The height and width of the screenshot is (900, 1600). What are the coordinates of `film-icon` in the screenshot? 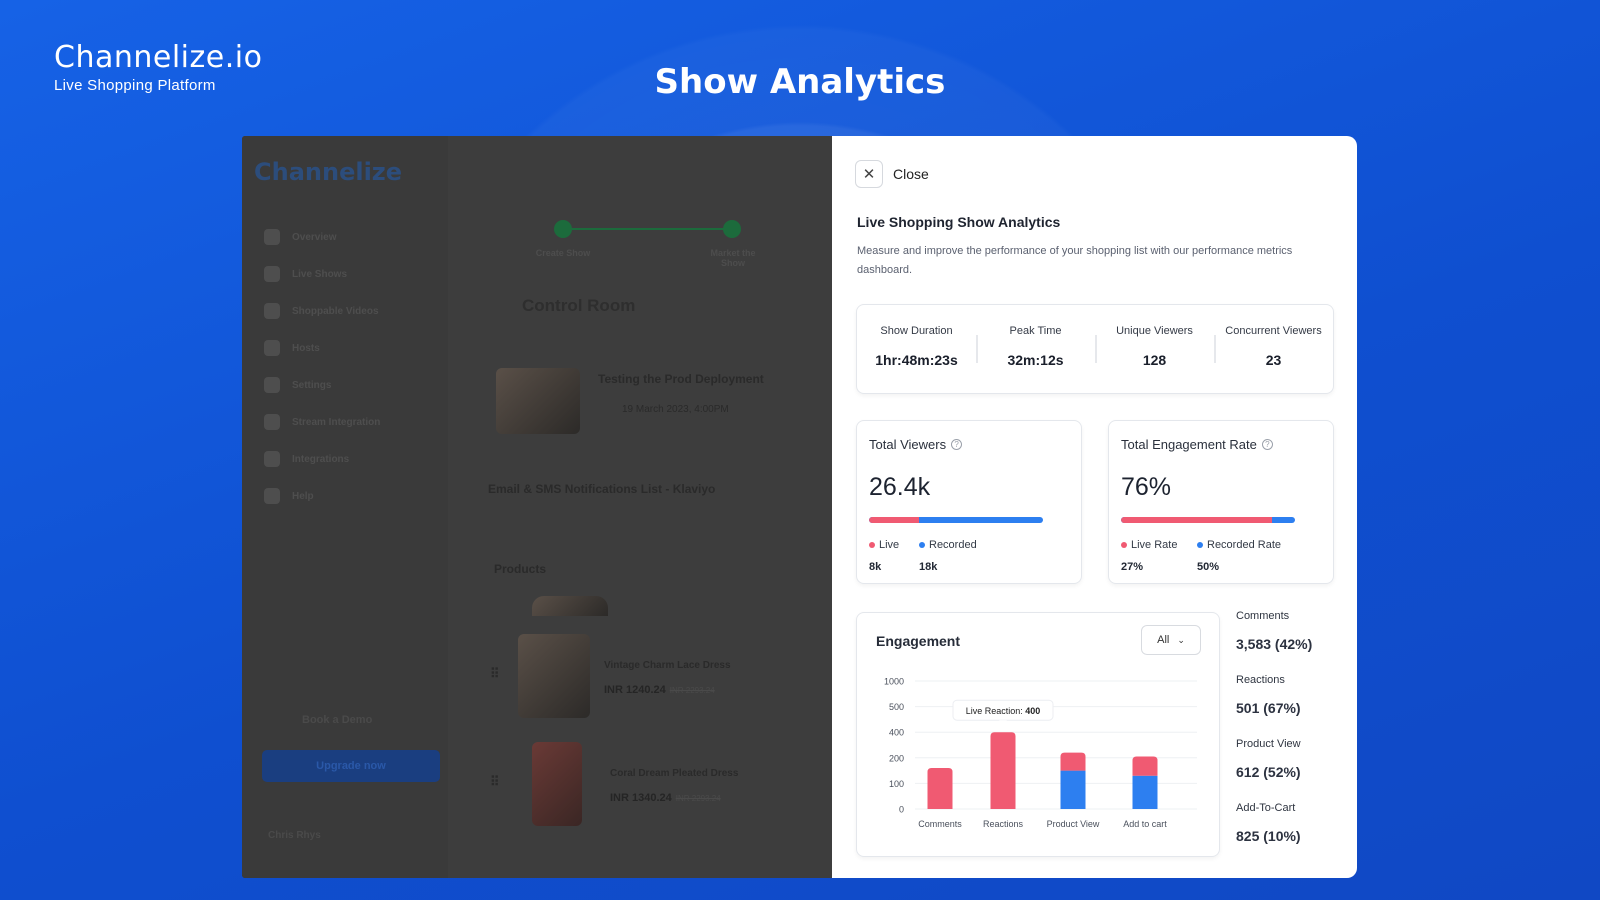 It's located at (272, 311).